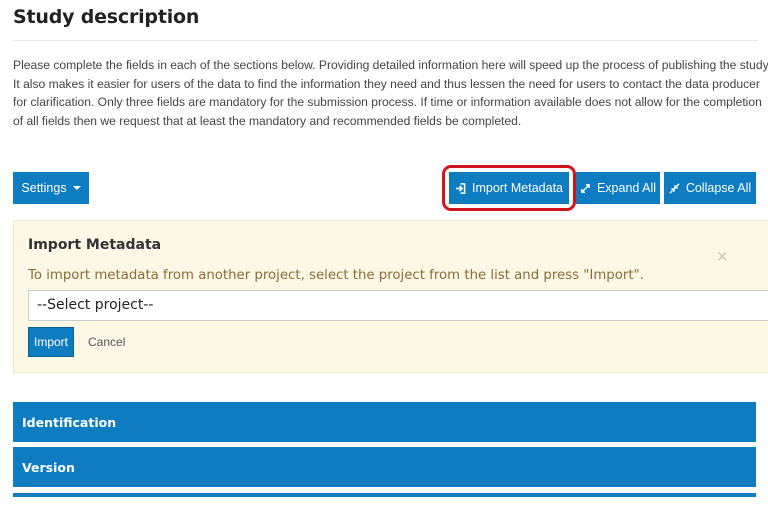 This screenshot has width=768, height=509. Describe the element at coordinates (69, 422) in the screenshot. I see `section-label: Identification` at that location.